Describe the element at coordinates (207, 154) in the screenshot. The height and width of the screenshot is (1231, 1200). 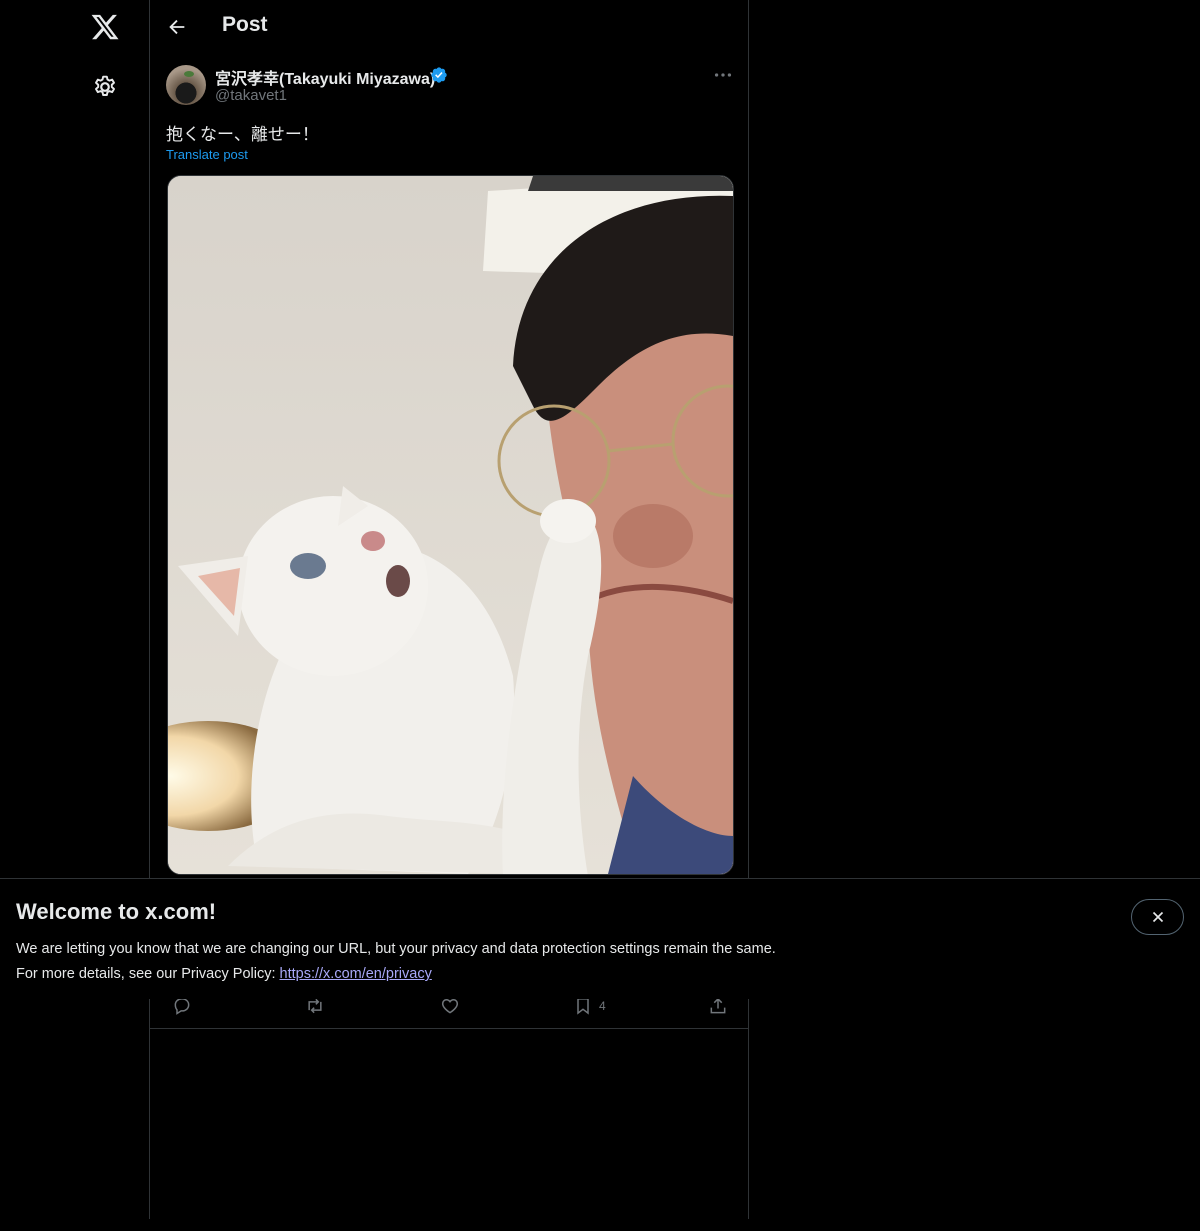
I see `translate-post-link: Translate post` at that location.